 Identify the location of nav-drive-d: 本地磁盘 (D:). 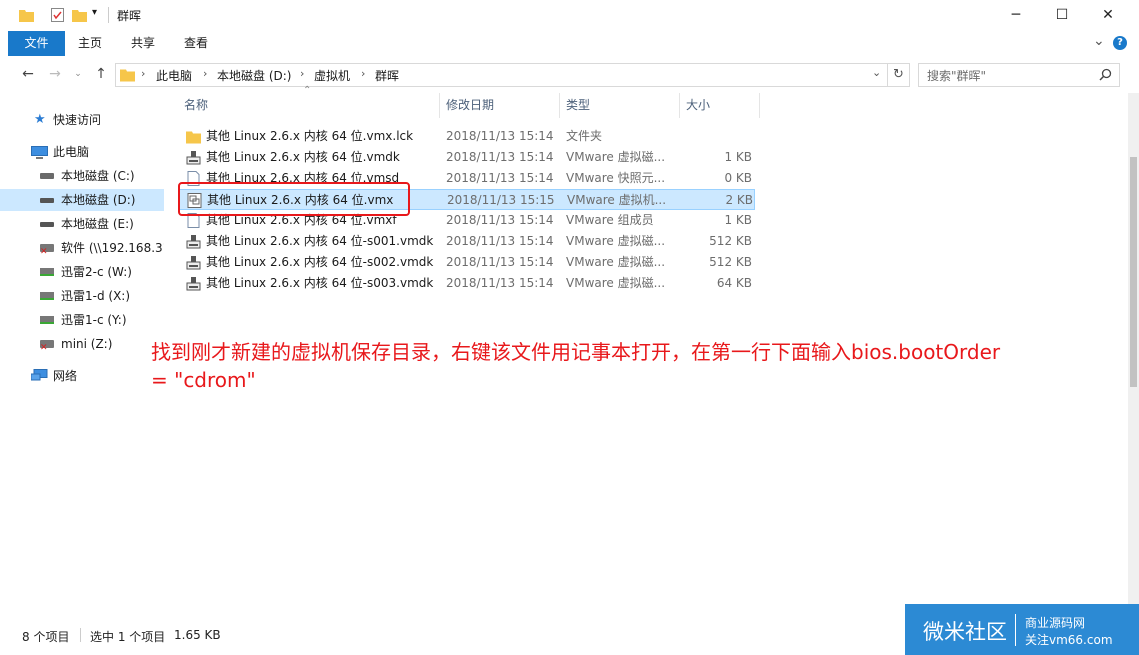
(82, 200).